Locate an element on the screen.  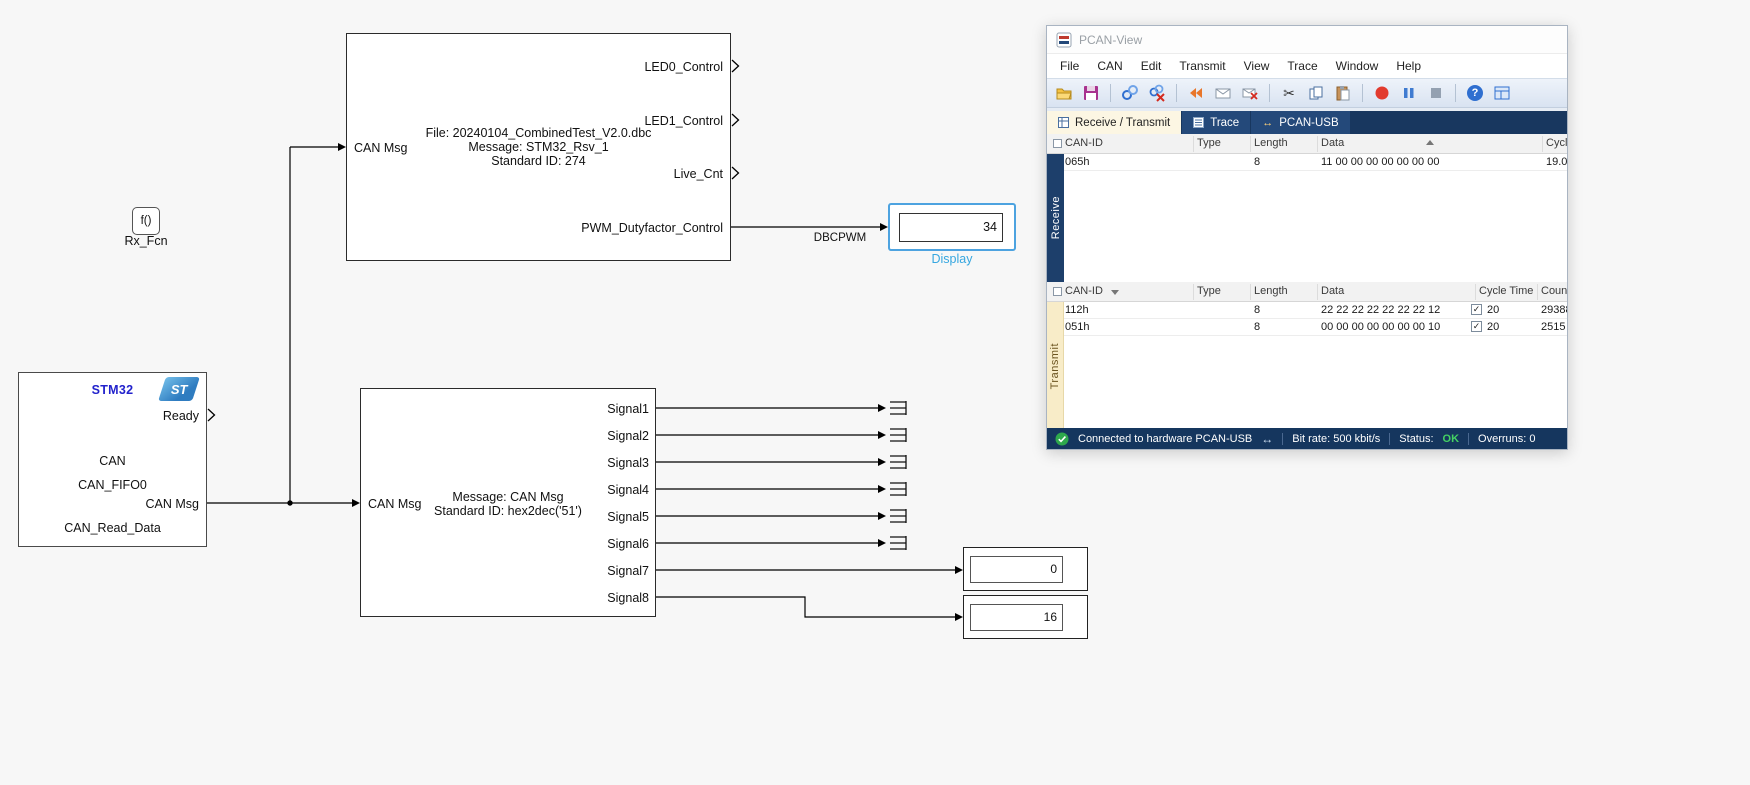
transmit-table-header: CAN-ID Type Length Data Cycle Time Count is located at coordinates (1307, 292).